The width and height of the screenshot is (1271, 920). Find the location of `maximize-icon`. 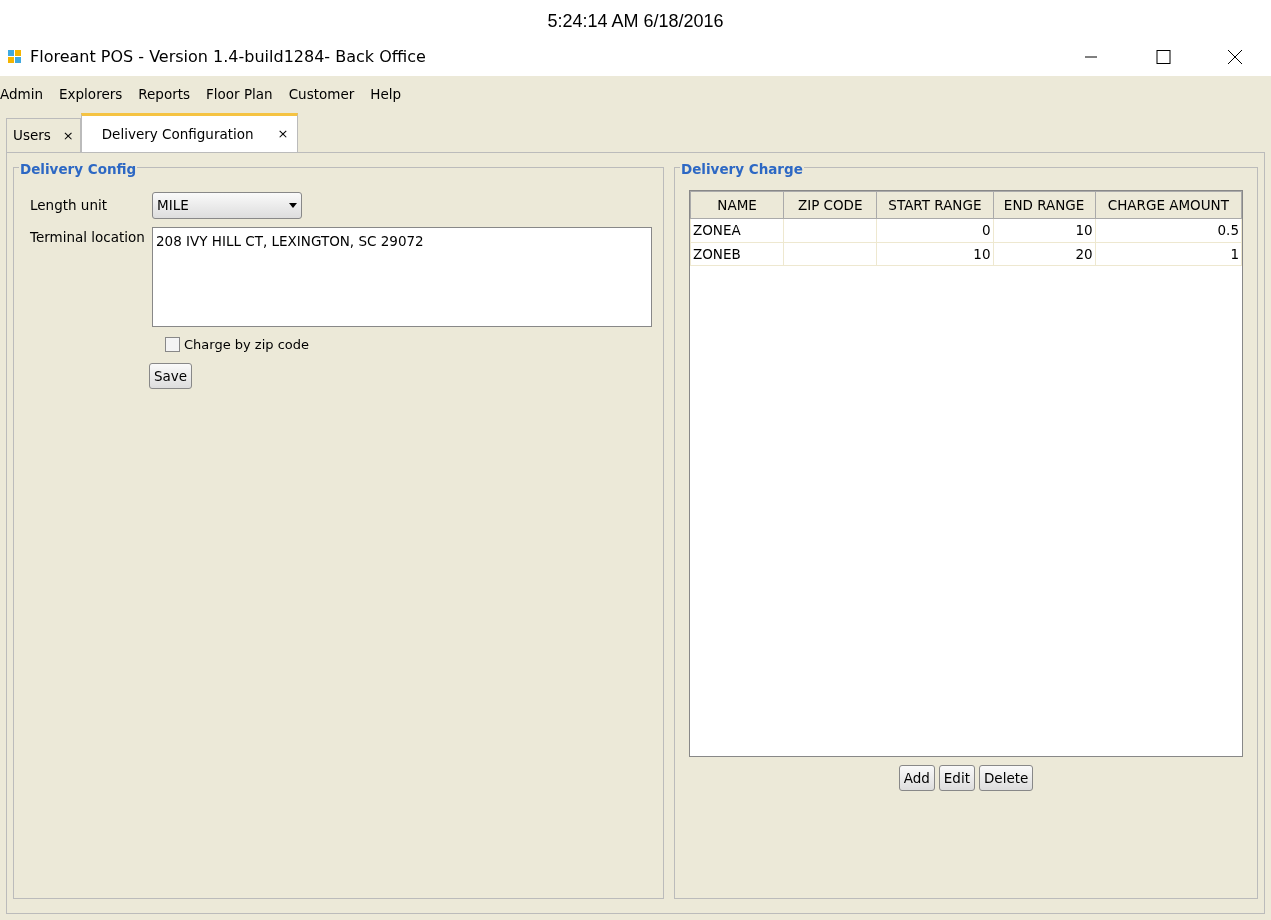

maximize-icon is located at coordinates (1163, 57).